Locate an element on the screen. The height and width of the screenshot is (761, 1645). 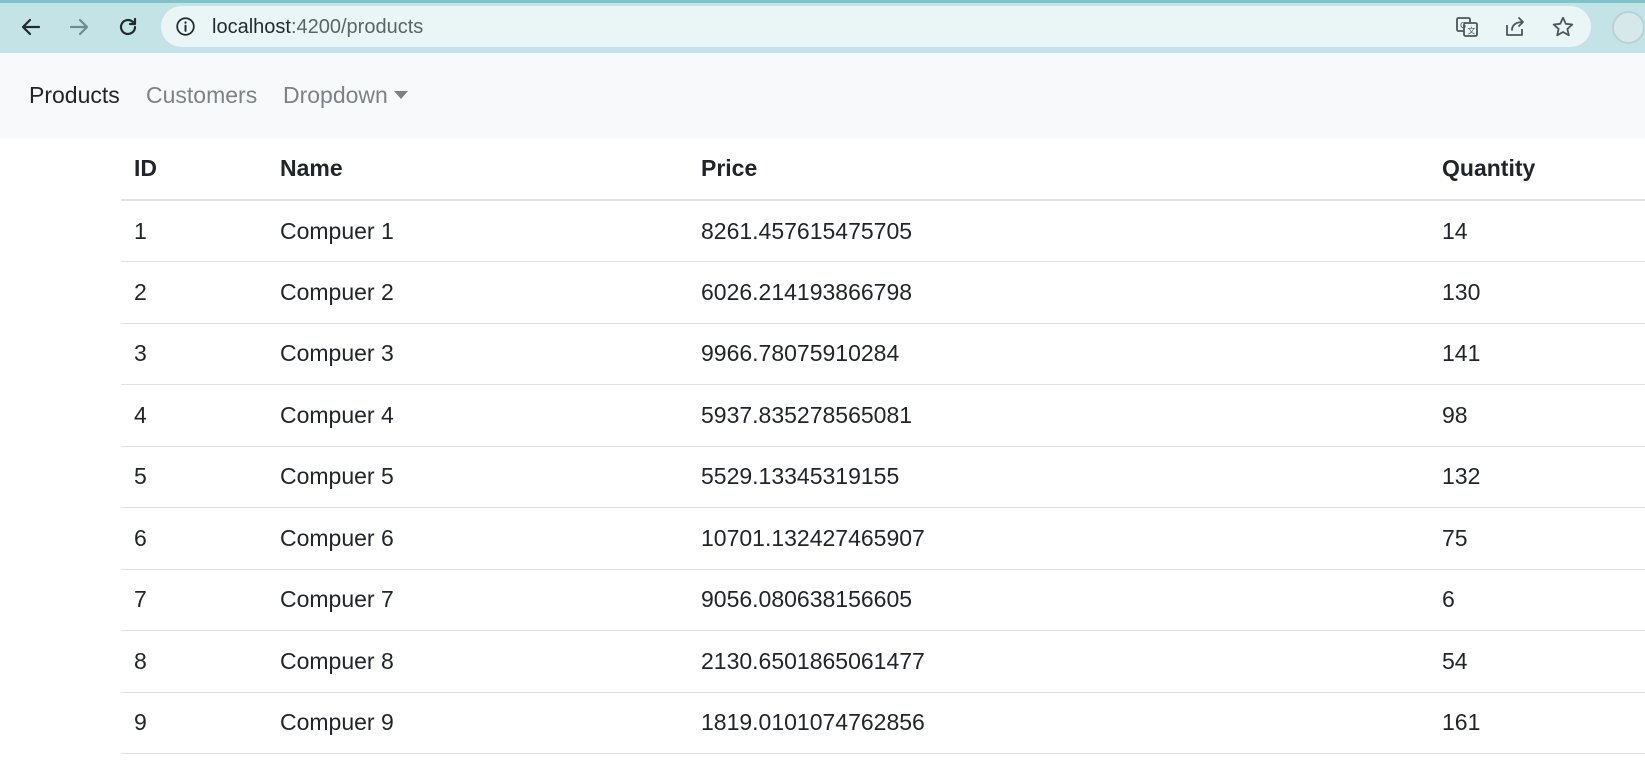
cell-name: Compuer 1 is located at coordinates (477, 231).